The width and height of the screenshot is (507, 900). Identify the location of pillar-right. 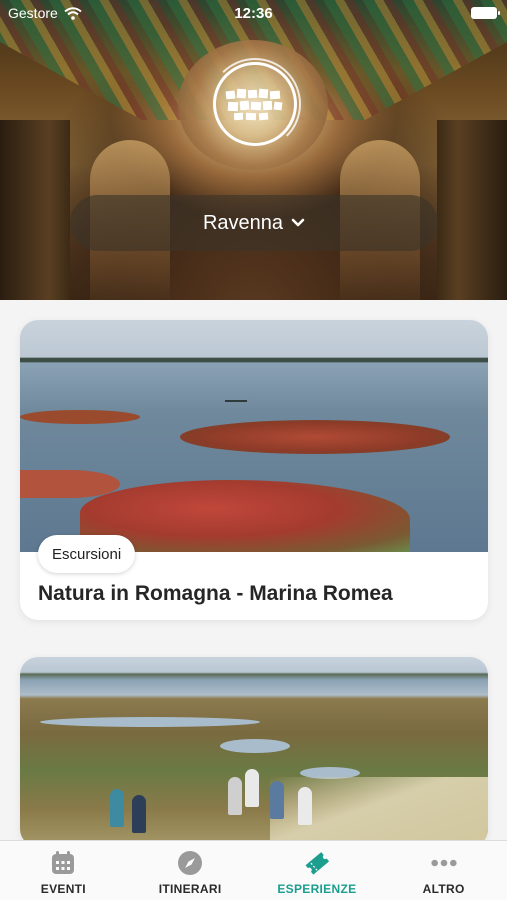
(472, 210).